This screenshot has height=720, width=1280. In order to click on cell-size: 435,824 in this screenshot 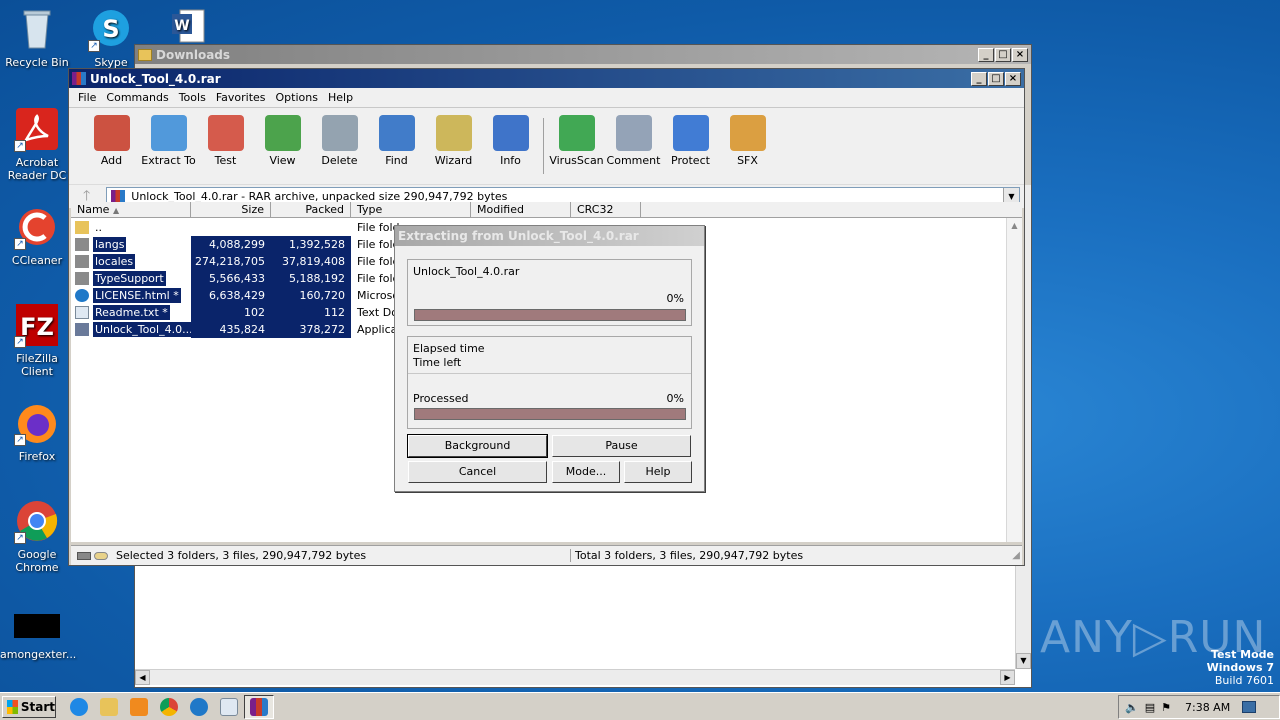, I will do `click(231, 329)`.